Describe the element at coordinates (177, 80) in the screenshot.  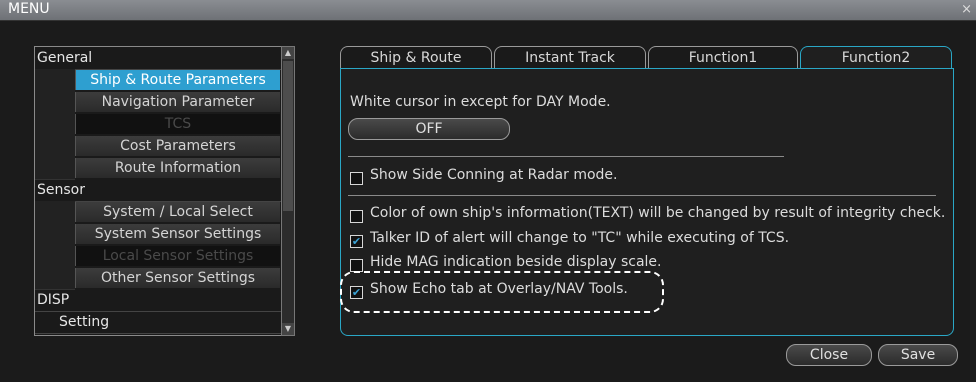
I see `tree-item-label: Ship & Route Parameters` at that location.